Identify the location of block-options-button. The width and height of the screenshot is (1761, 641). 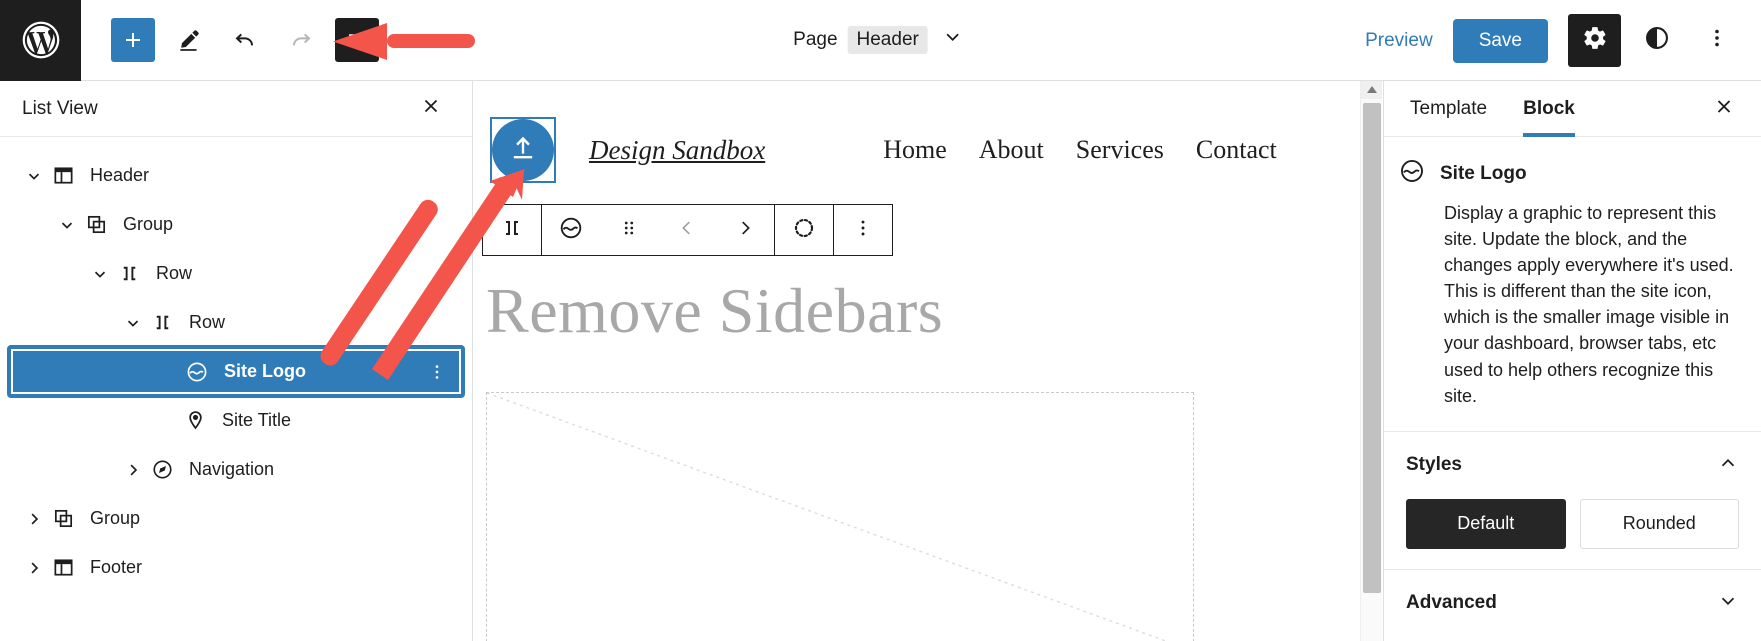
(863, 230).